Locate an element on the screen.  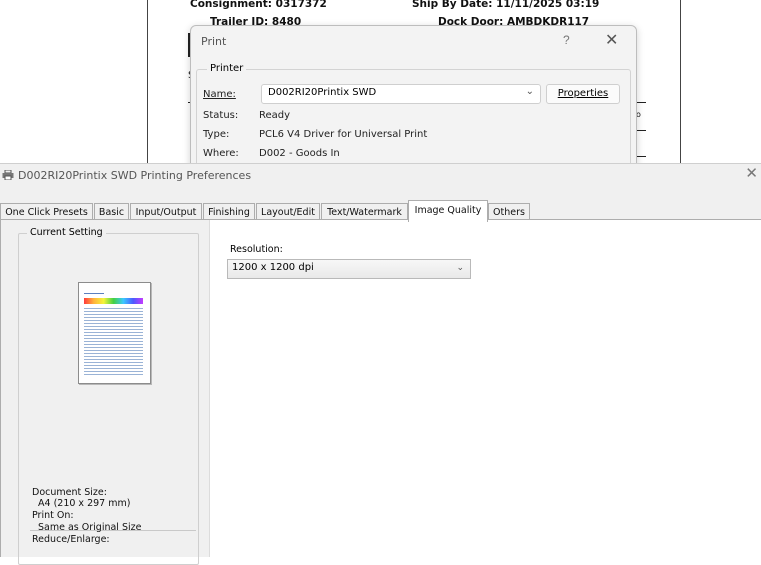
ship-by-text: Ship By Date: 11/11/2025 03:19 is located at coordinates (506, 5).